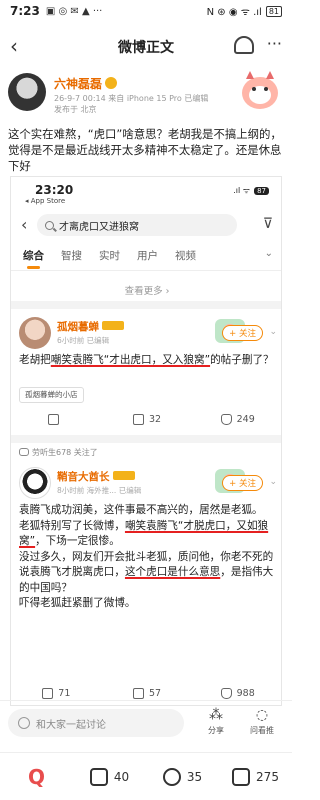 This screenshot has height=800, width=320. I want to click on status-time: 7:23, so click(25, 11).